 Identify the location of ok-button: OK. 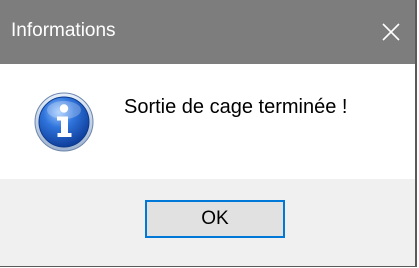
(215, 219).